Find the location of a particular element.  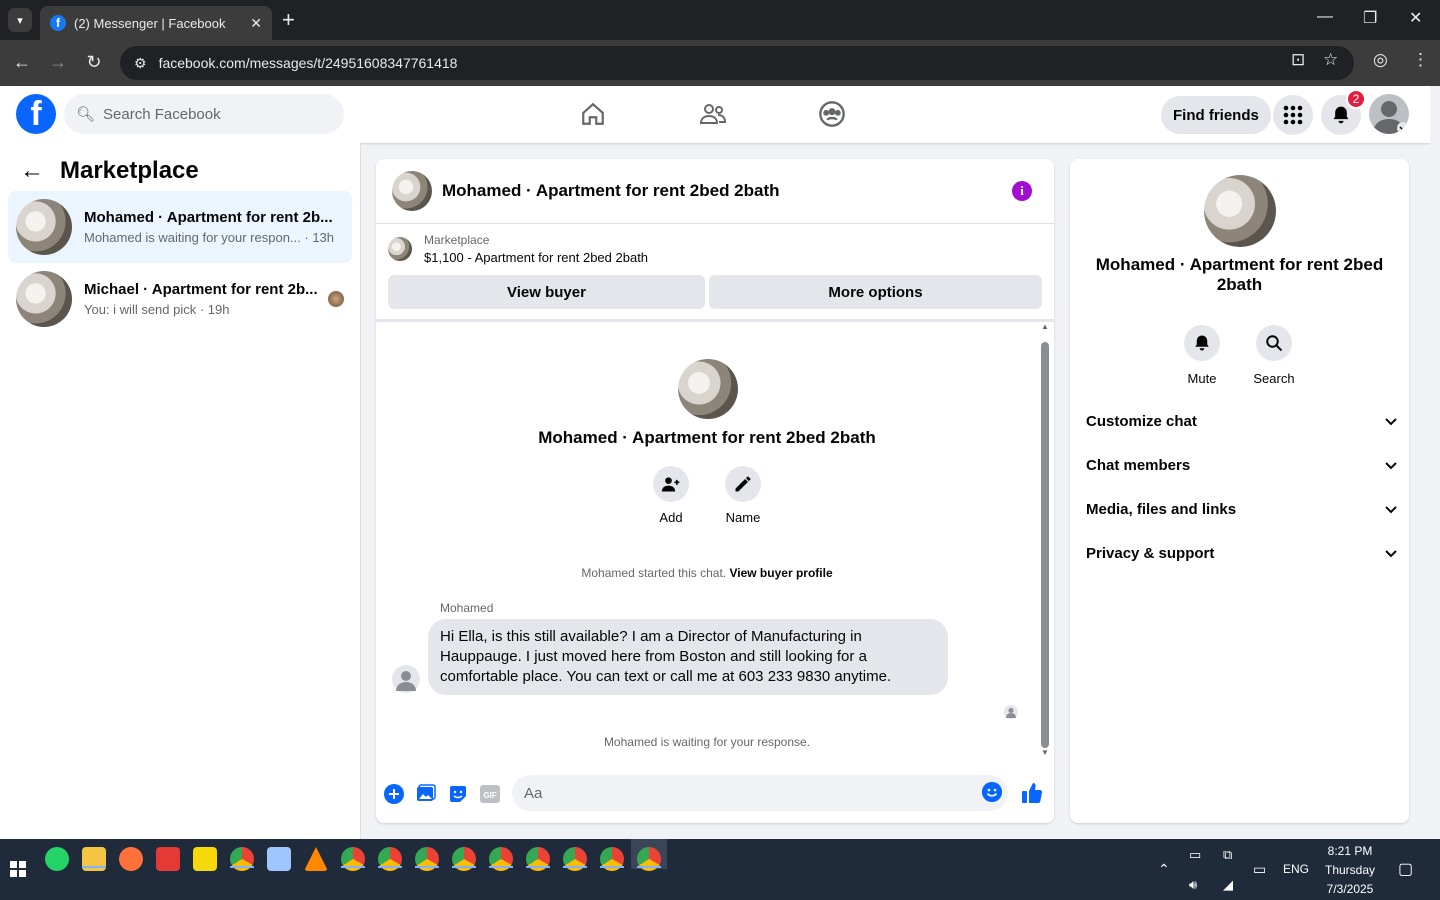

account-avatar is located at coordinates (1389, 114).